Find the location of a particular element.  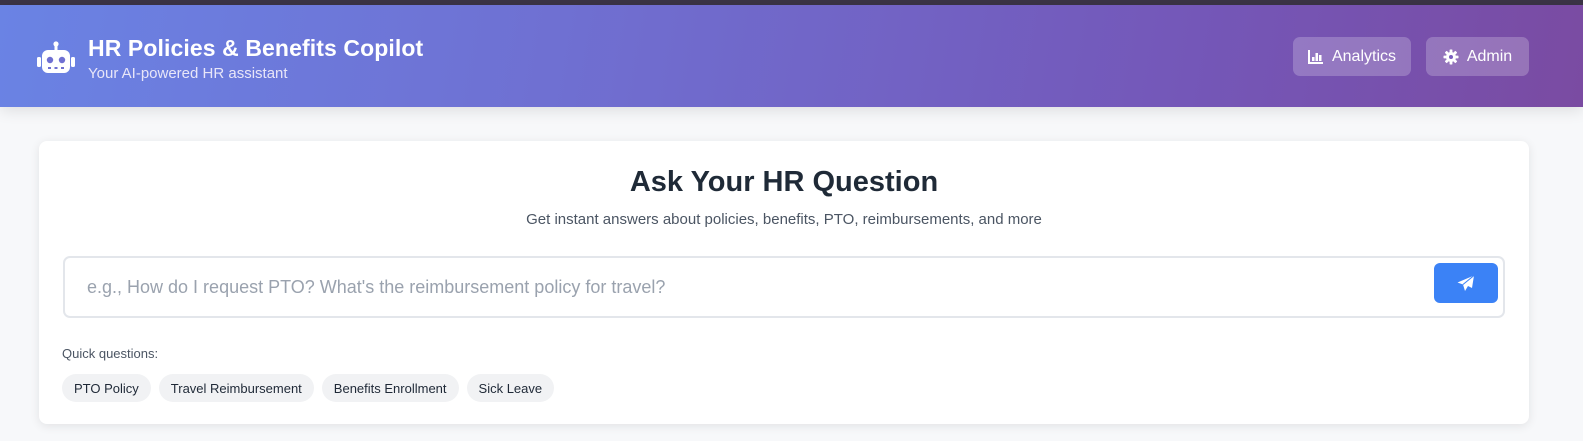

quick-questions-label: Quick questions: is located at coordinates (110, 353).